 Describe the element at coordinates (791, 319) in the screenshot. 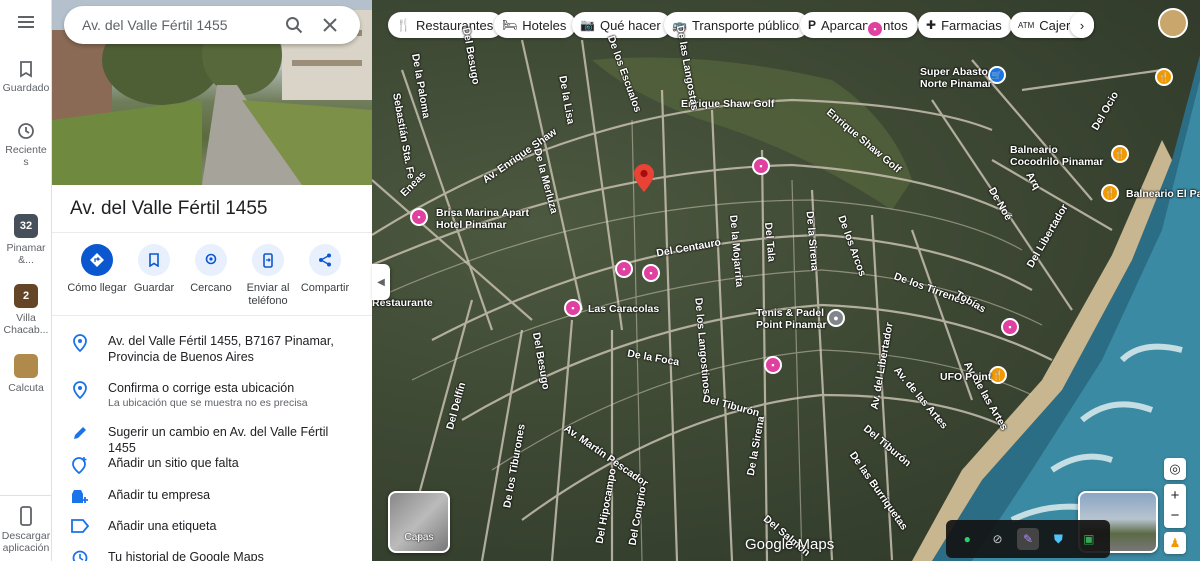

I see `poi-label: Tenis & Padel Point Pinamar` at that location.